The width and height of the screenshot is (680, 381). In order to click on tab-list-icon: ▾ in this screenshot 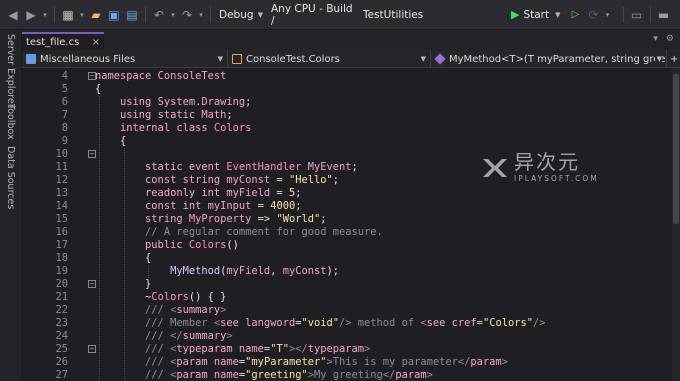, I will do `click(655, 39)`.